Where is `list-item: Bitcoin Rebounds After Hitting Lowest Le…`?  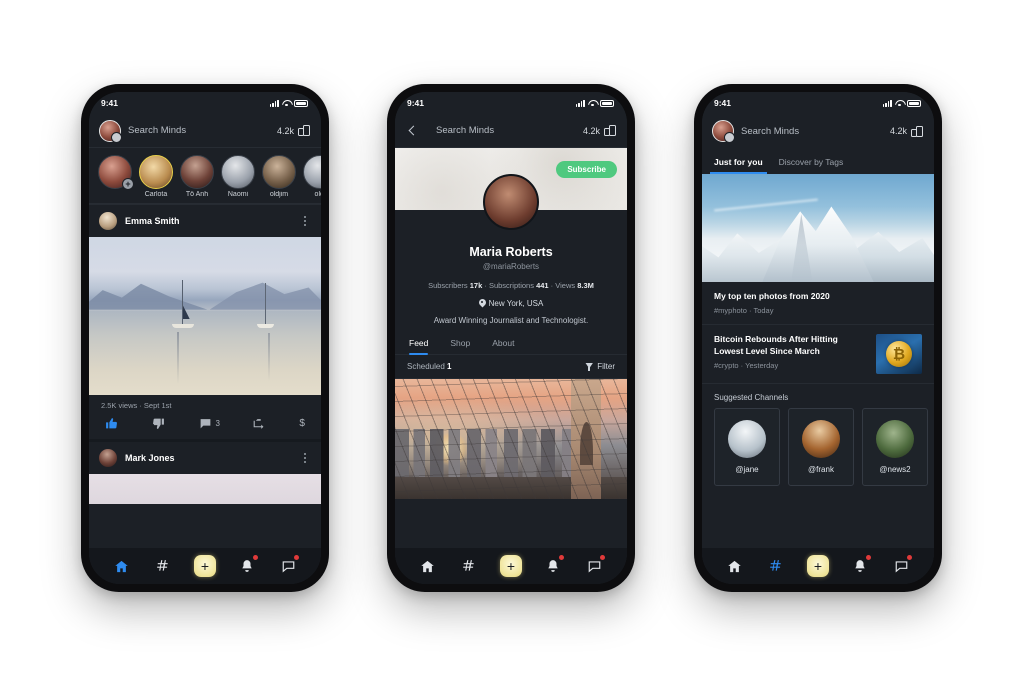
list-item: Bitcoin Rebounds After Hitting Lowest Le… is located at coordinates (818, 355).